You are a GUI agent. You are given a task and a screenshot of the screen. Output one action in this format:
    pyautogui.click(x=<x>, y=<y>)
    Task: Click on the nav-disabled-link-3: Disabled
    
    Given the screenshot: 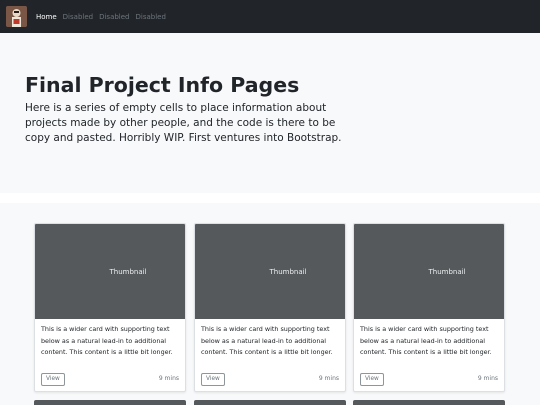 What is the action you would take?
    pyautogui.click(x=150, y=16)
    